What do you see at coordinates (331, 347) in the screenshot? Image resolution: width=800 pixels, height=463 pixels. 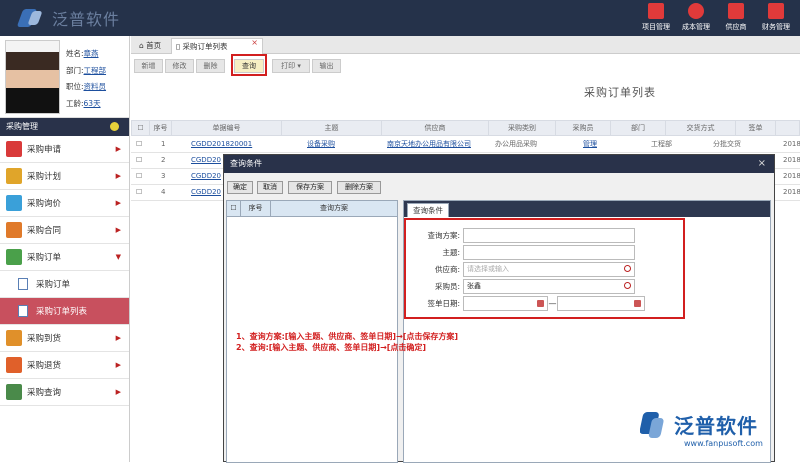 I see `note-line: 2、查询:[输入主题、供应商、签单日期]→[点击确定]` at bounding box center [331, 347].